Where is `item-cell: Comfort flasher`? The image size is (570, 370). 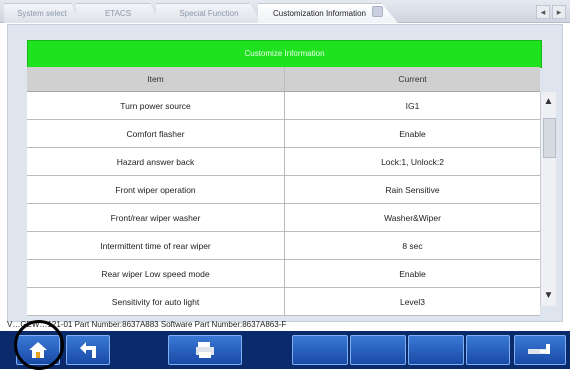
item-cell: Comfort flasher is located at coordinates (156, 133).